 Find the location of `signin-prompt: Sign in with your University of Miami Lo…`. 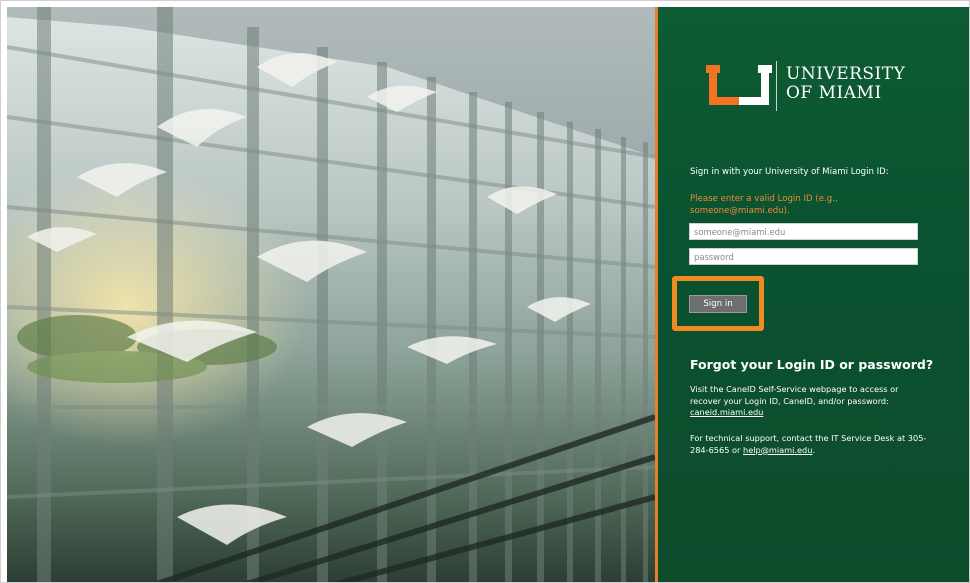

signin-prompt: Sign in with your University of Miami Lo… is located at coordinates (789, 172).